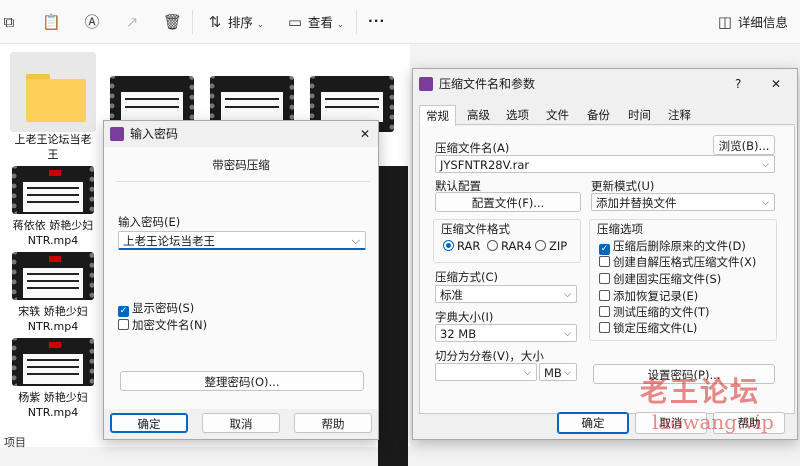 This screenshot has height=466, width=800. I want to click on folder-icon, so click(56, 98).